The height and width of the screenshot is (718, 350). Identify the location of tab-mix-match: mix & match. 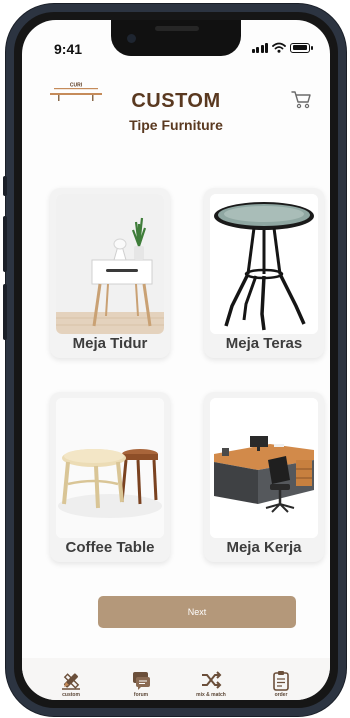
(211, 683).